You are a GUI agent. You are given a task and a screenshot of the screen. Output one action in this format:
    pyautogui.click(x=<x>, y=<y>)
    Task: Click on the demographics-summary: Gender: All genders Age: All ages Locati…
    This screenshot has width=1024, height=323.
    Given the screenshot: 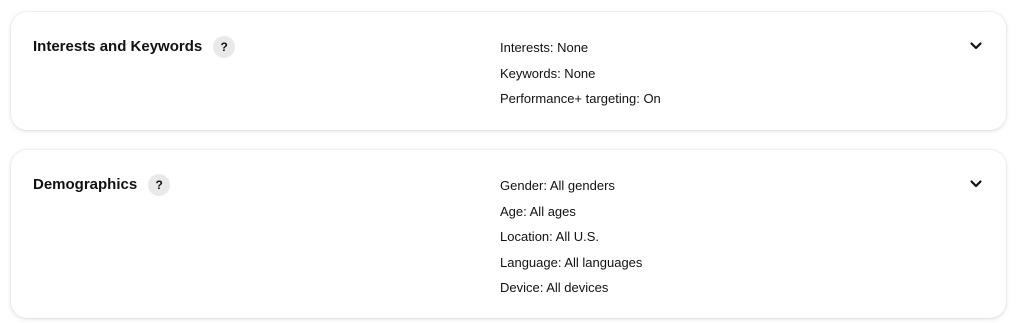 What is the action you would take?
    pyautogui.click(x=571, y=243)
    